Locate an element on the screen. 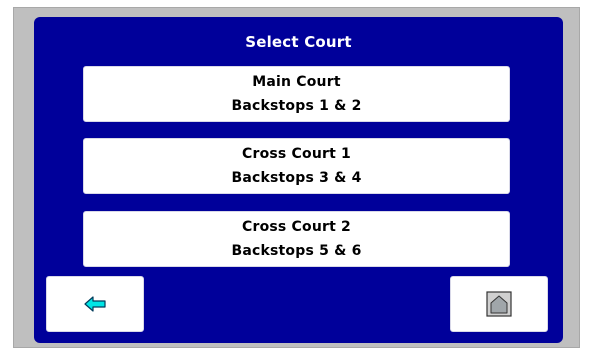 This screenshot has height=353, width=594. left-arrow-icon is located at coordinates (95, 304).